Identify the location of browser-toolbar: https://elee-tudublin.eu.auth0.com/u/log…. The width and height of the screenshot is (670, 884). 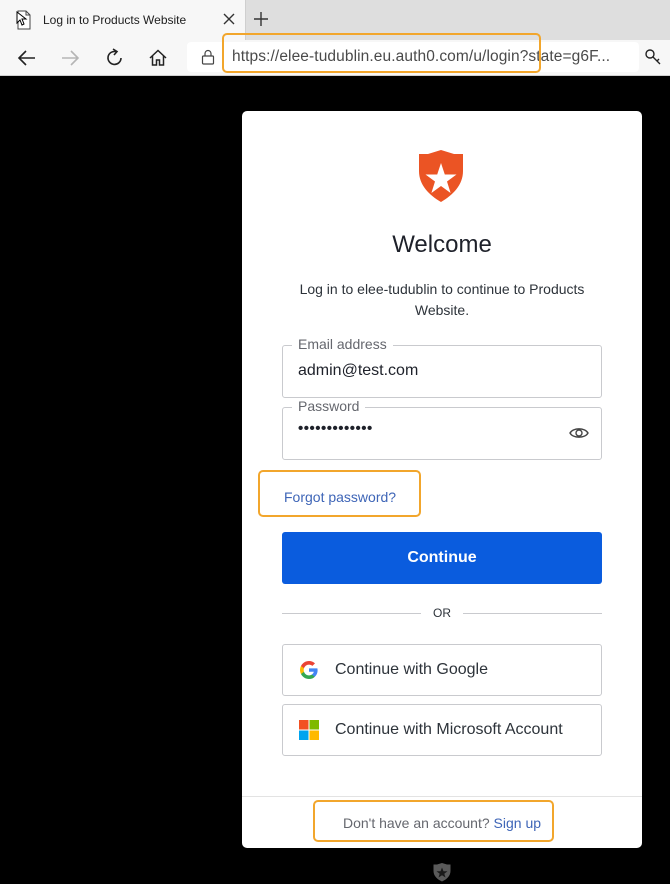
(335, 58).